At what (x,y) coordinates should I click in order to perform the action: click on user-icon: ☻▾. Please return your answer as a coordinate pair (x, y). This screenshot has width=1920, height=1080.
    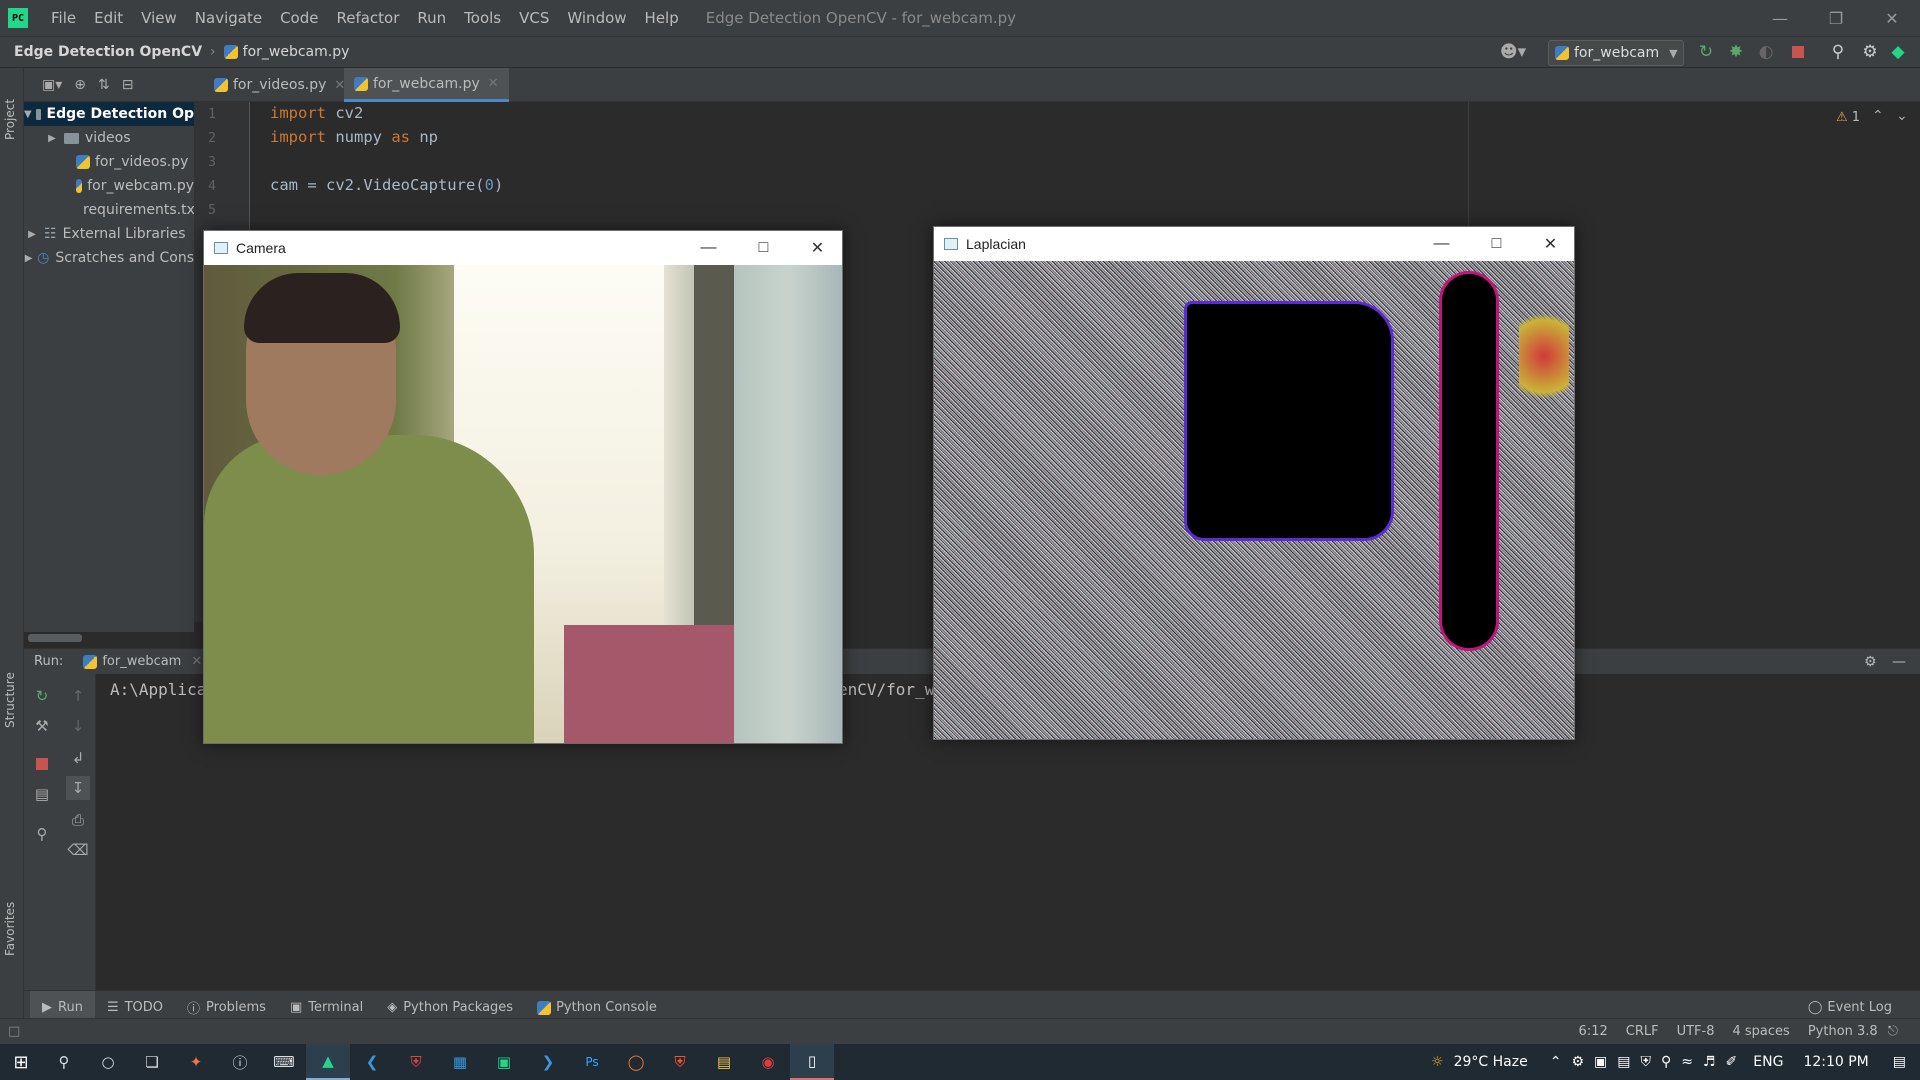
    Looking at the image, I should click on (1513, 52).